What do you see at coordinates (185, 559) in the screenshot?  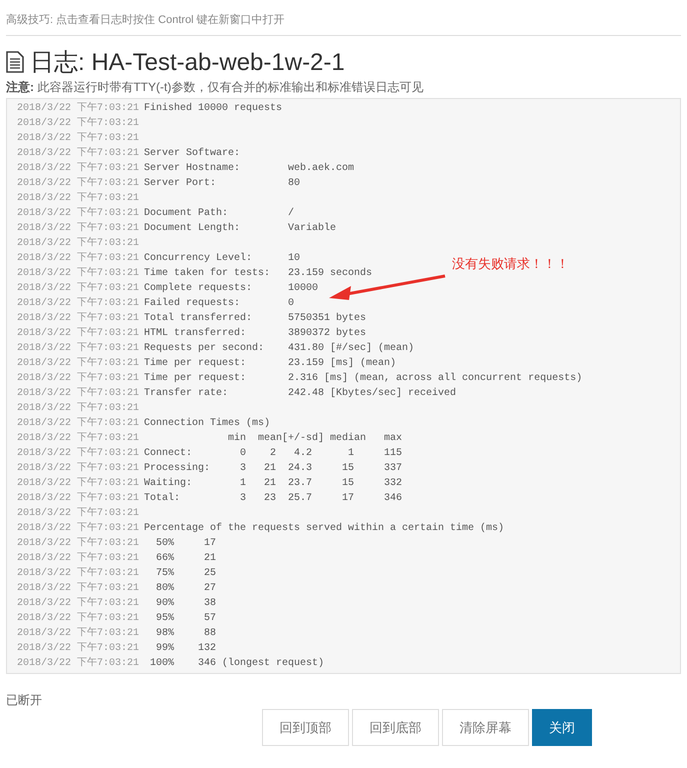 I see `log-message: 66% 21` at bounding box center [185, 559].